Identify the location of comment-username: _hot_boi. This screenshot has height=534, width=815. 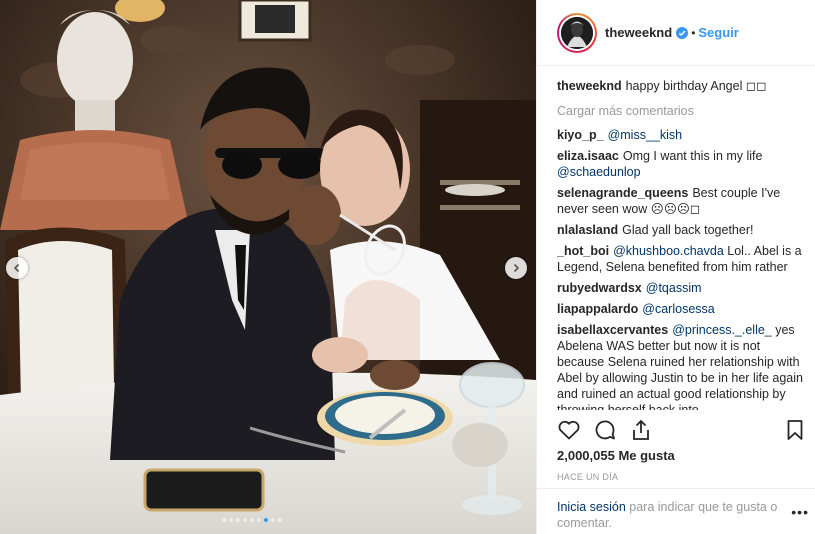
(583, 251).